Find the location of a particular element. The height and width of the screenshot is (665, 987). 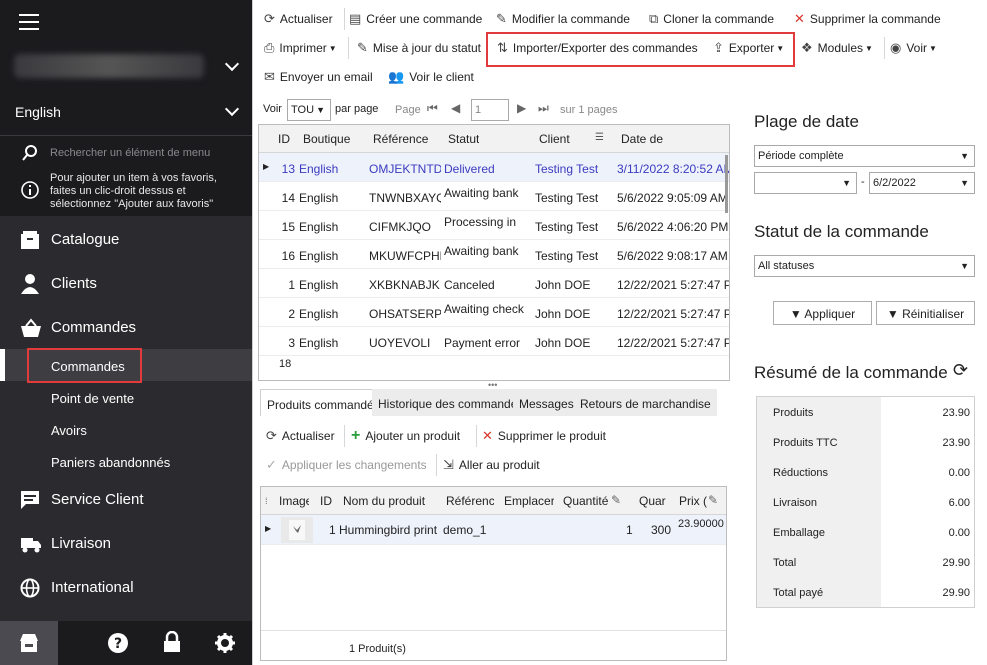

nav-catalogue: Catalogue is located at coordinates (126, 240).